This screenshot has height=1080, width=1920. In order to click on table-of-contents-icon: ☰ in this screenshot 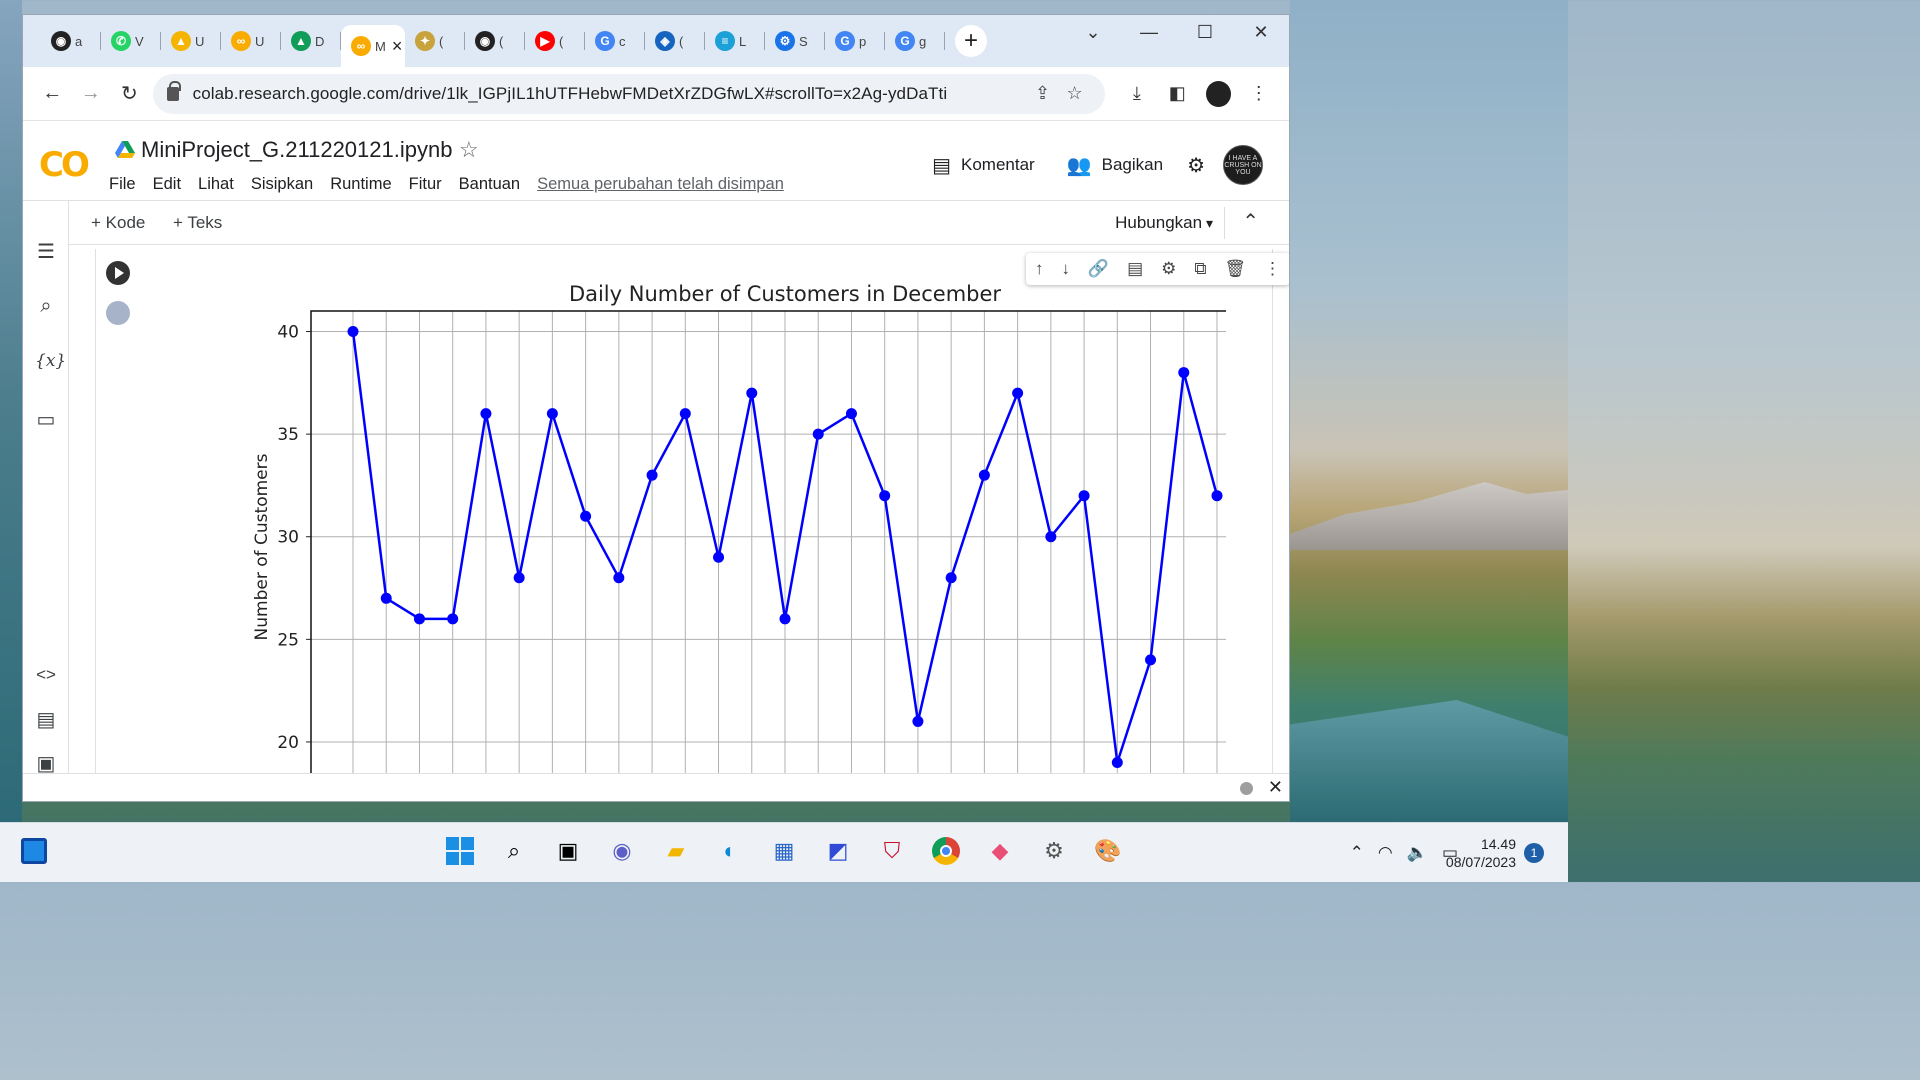, I will do `click(46, 251)`.